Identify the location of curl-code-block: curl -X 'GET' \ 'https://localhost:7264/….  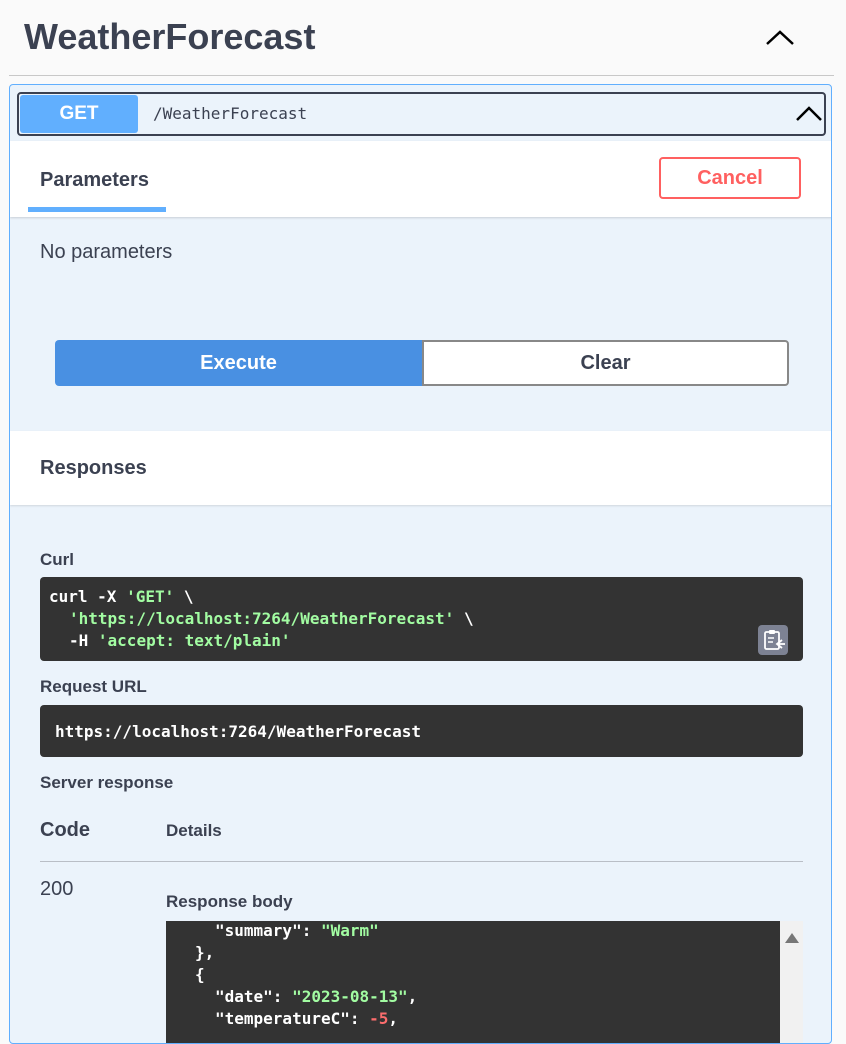
(421, 619).